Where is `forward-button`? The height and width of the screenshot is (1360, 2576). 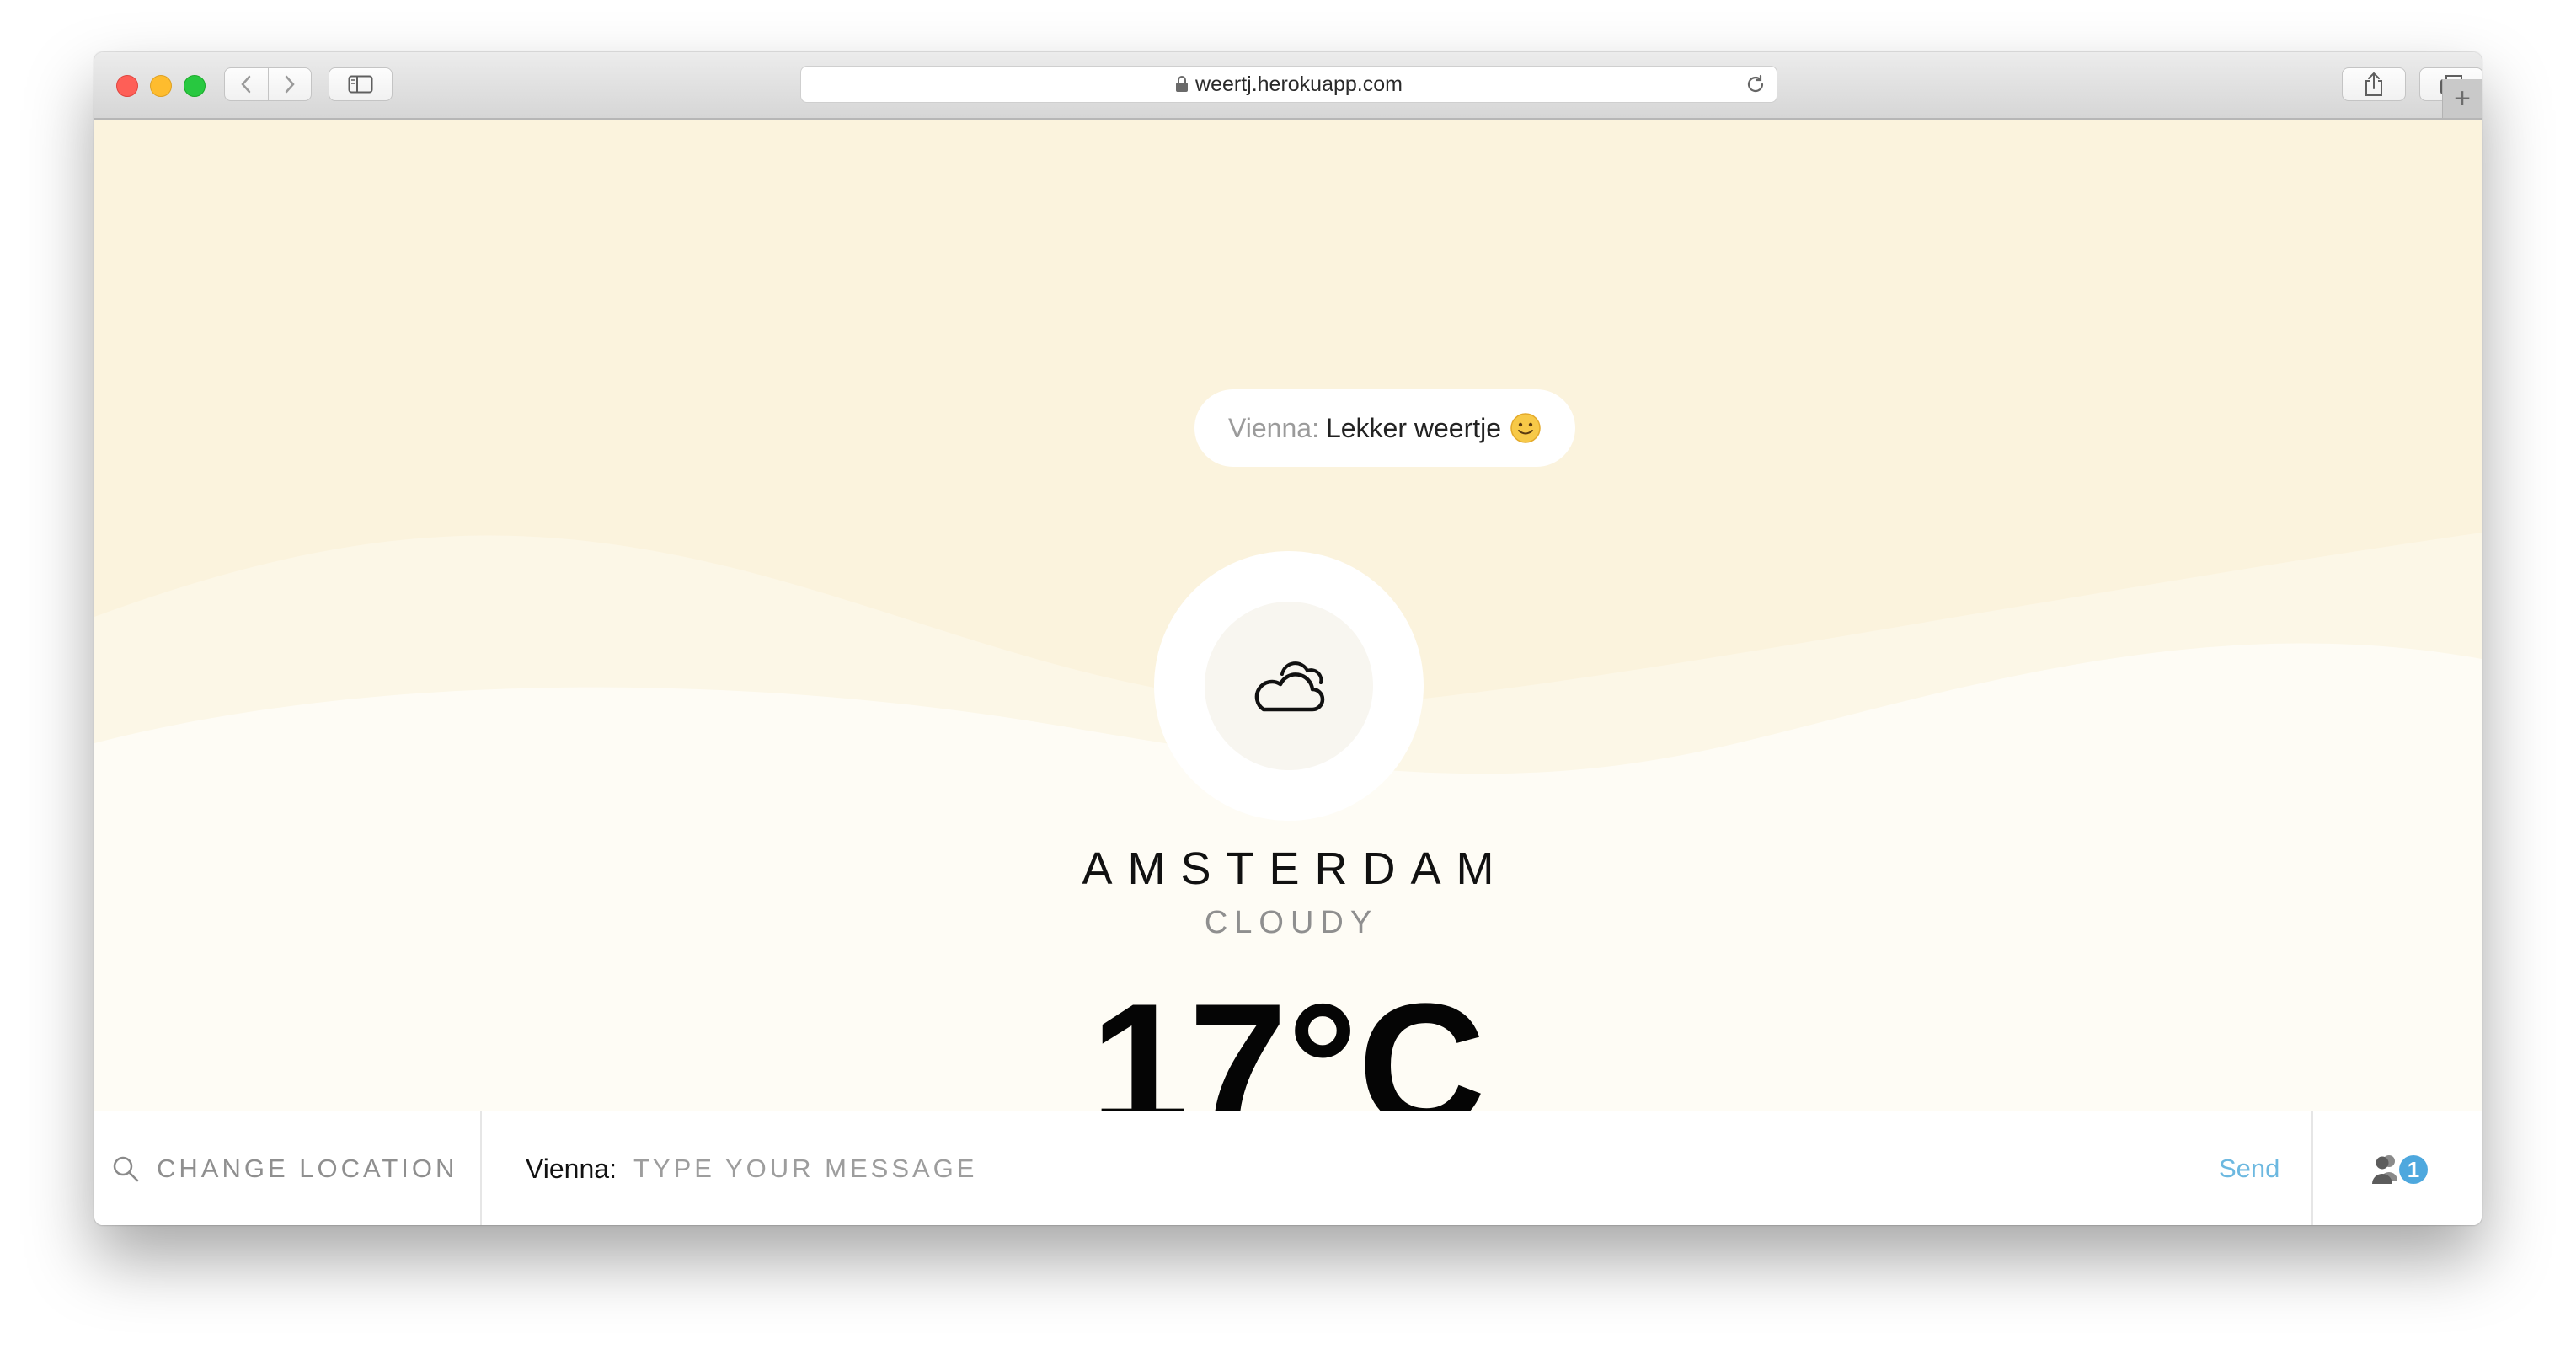 forward-button is located at coordinates (289, 84).